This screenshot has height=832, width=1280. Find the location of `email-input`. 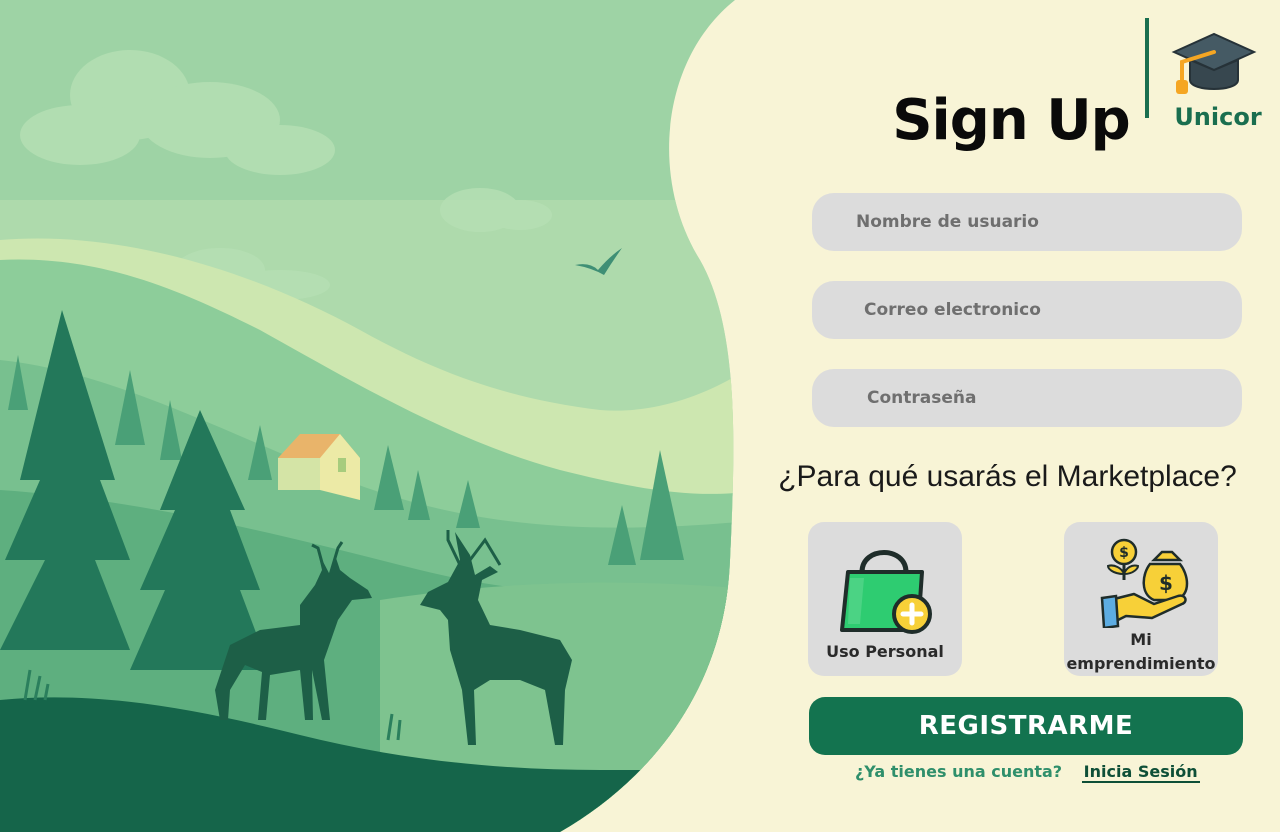

email-input is located at coordinates (1027, 310).